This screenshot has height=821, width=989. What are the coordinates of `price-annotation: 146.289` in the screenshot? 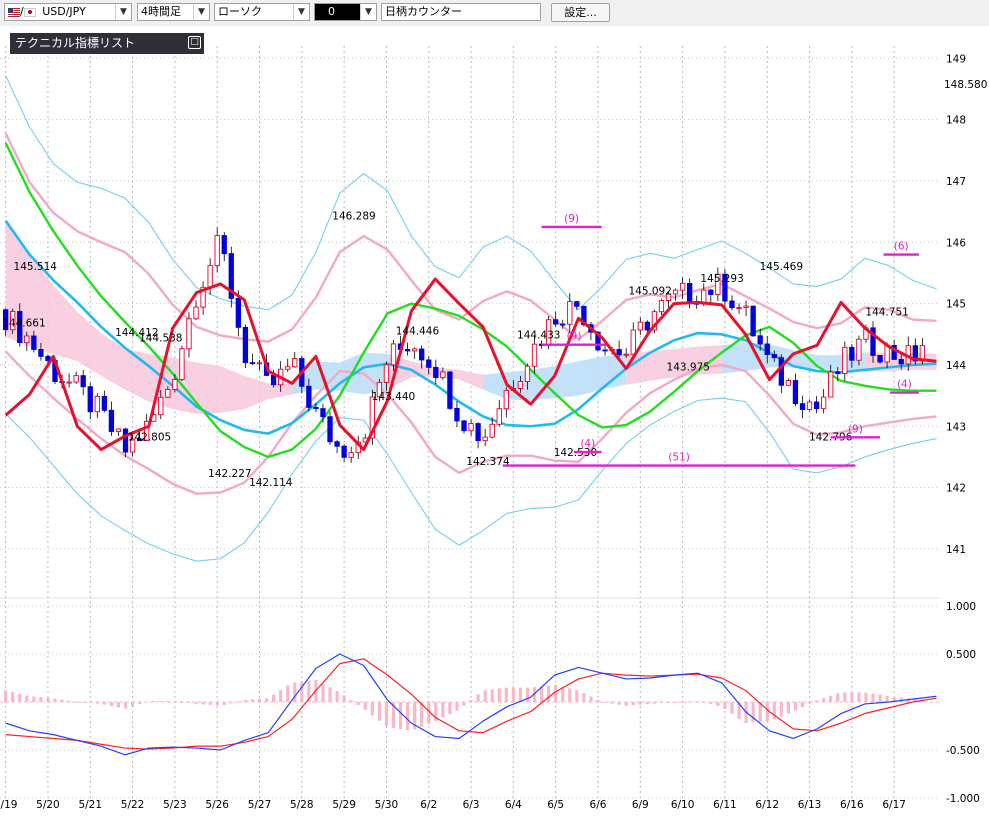 It's located at (353, 217).